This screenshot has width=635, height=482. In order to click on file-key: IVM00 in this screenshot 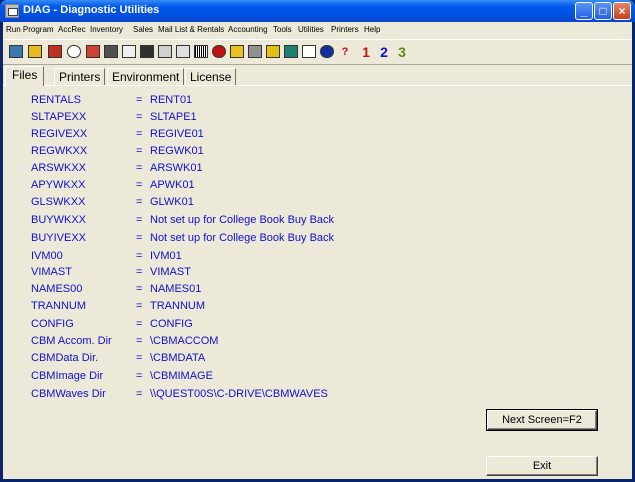, I will do `click(47, 256)`.